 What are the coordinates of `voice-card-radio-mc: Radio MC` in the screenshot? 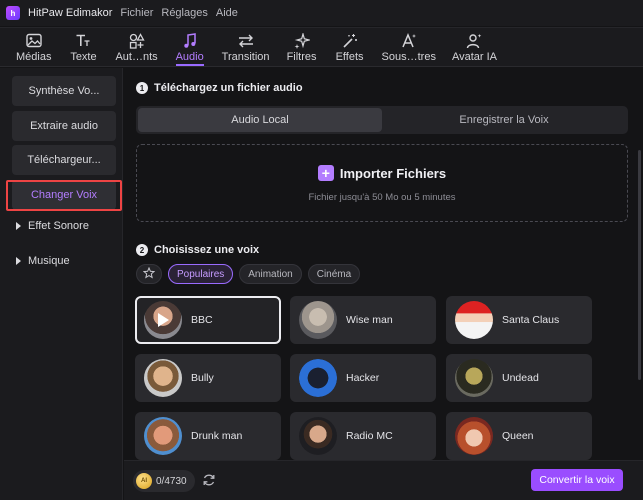 It's located at (363, 436).